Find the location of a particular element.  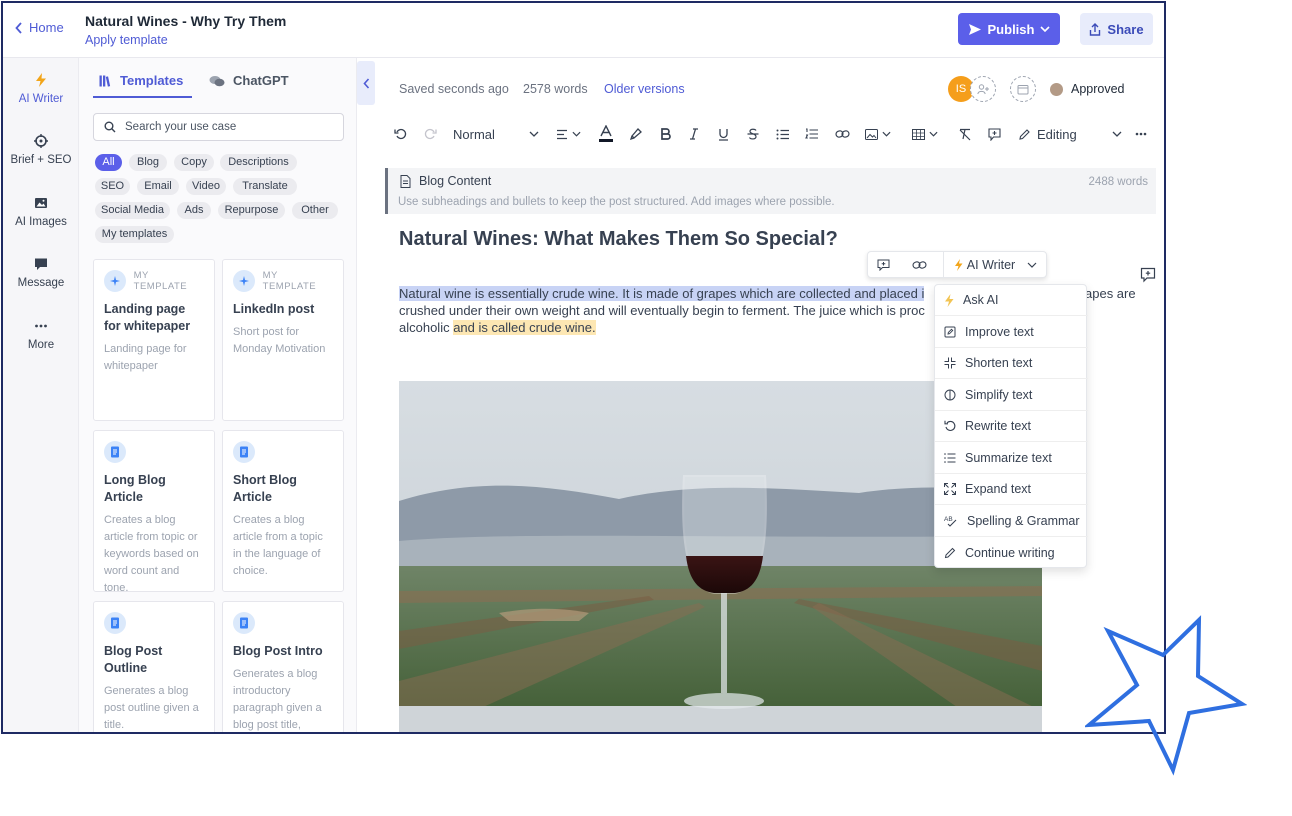

selection-toolbar: AI Writer is located at coordinates (957, 264).